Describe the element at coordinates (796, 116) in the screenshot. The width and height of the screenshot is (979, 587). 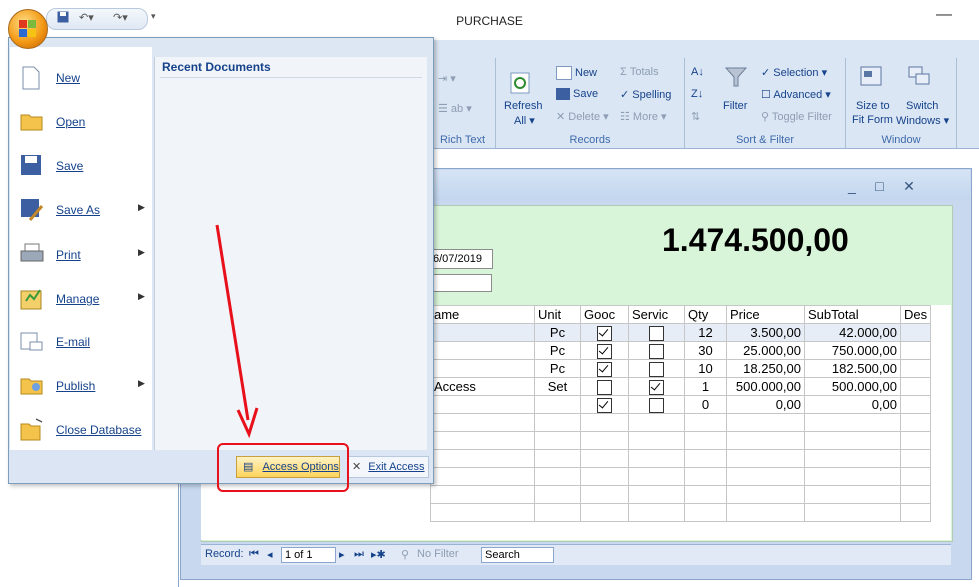
I see `toggle-filter-button: ⚲ Toggle Filter` at that location.